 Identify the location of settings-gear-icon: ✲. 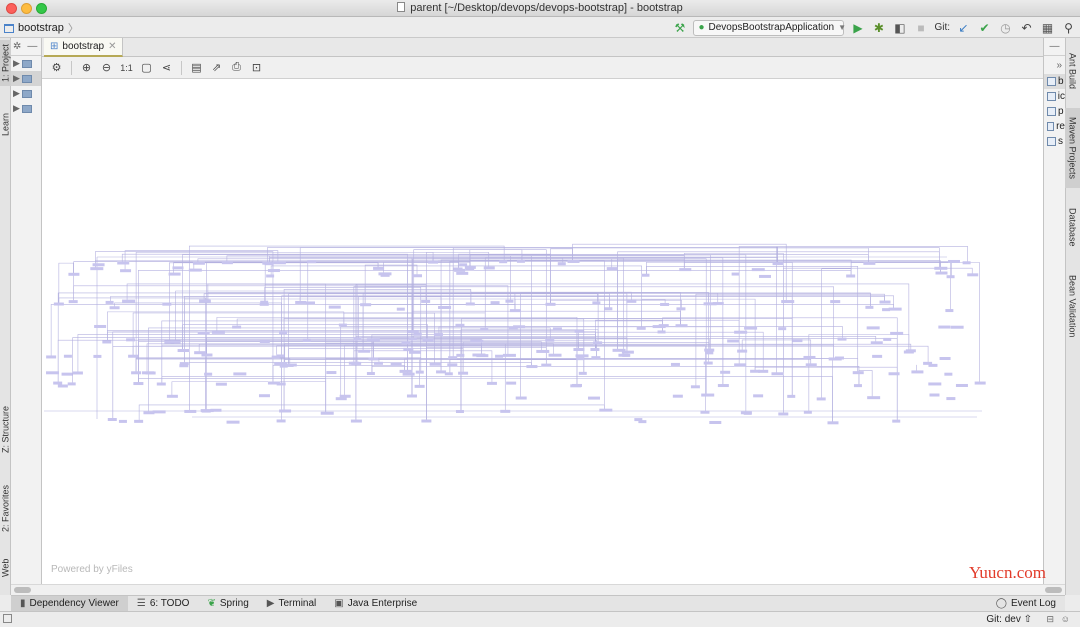
(17, 46).